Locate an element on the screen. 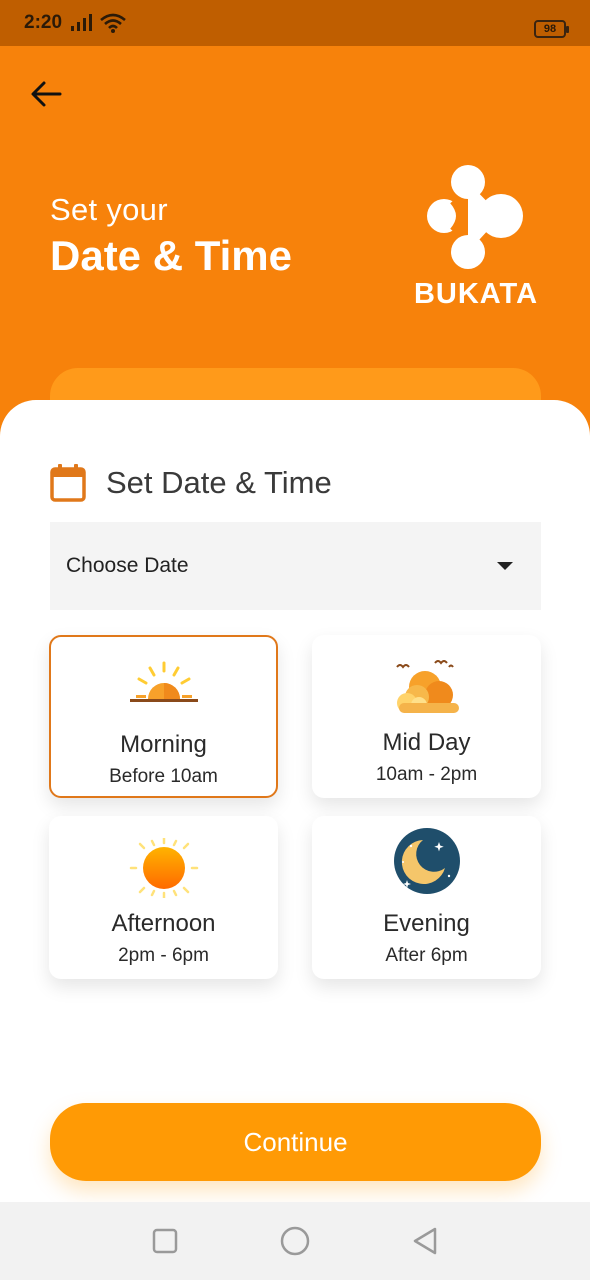 This screenshot has width=590, height=1280. date-dropdown: Choose Date is located at coordinates (295, 566).